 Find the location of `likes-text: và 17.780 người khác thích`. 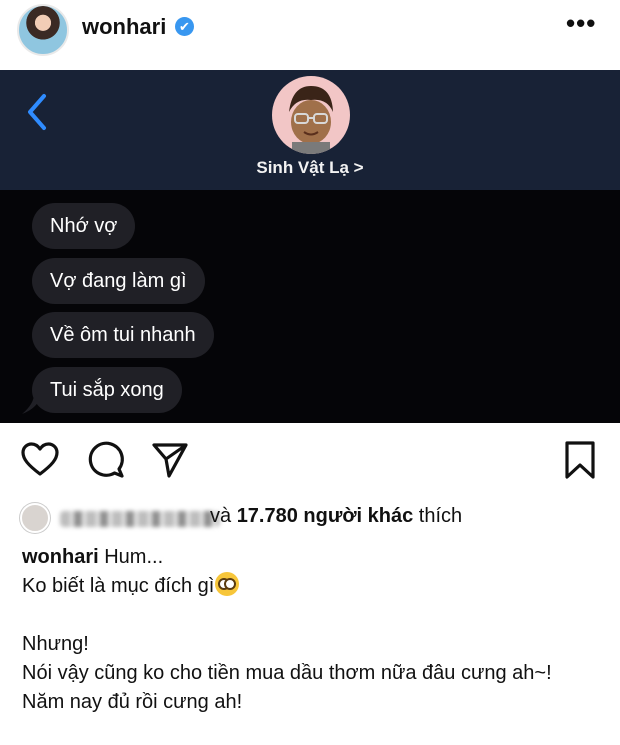

likes-text: và 17.780 người khác thích is located at coordinates (336, 516).